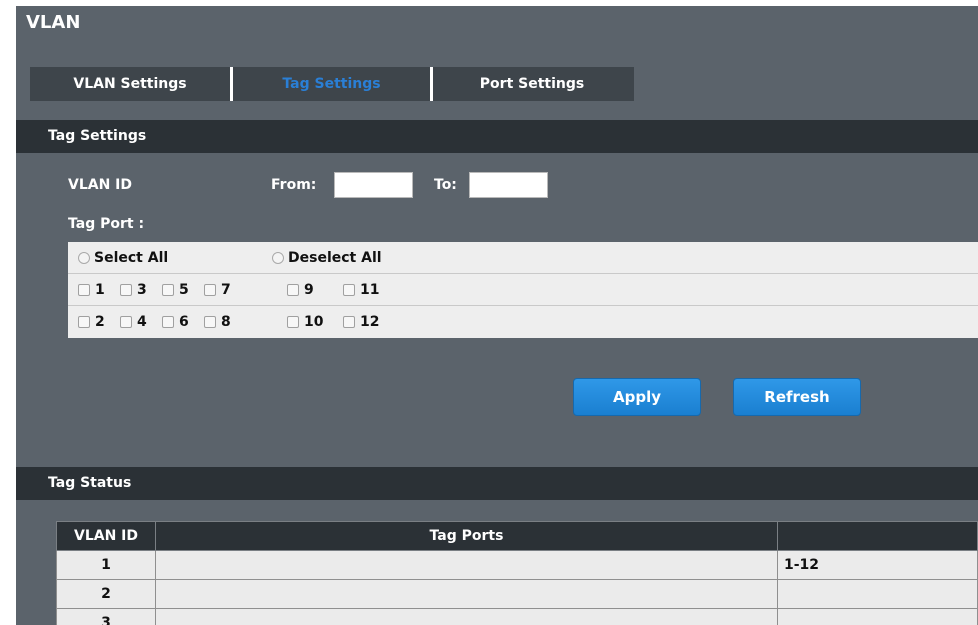 The image size is (978, 625). I want to click on table-row: 1 1-12, so click(517, 565).